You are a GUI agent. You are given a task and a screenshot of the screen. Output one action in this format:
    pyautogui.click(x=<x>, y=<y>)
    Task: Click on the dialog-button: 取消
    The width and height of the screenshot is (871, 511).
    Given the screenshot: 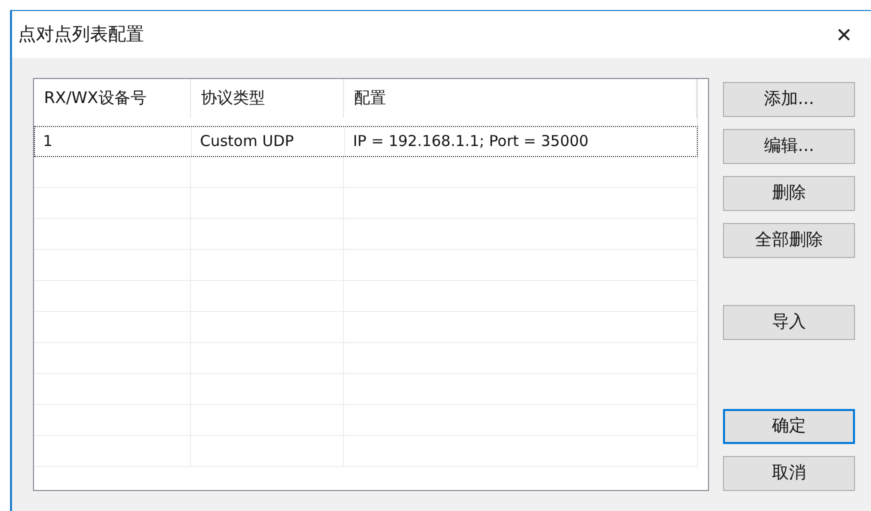 What is the action you would take?
    pyautogui.click(x=789, y=473)
    